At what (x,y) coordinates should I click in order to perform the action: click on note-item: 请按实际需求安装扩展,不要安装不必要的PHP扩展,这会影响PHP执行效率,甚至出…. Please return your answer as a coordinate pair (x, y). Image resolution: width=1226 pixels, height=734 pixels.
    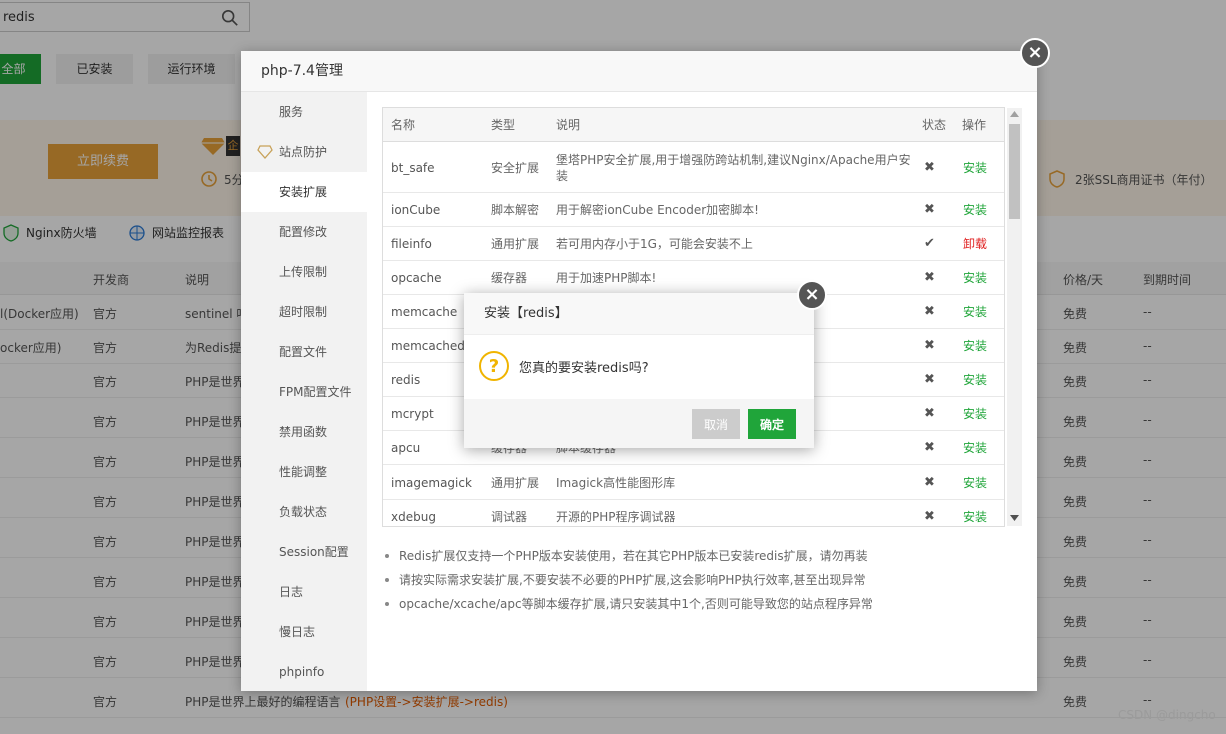
    Looking at the image, I should click on (701, 580).